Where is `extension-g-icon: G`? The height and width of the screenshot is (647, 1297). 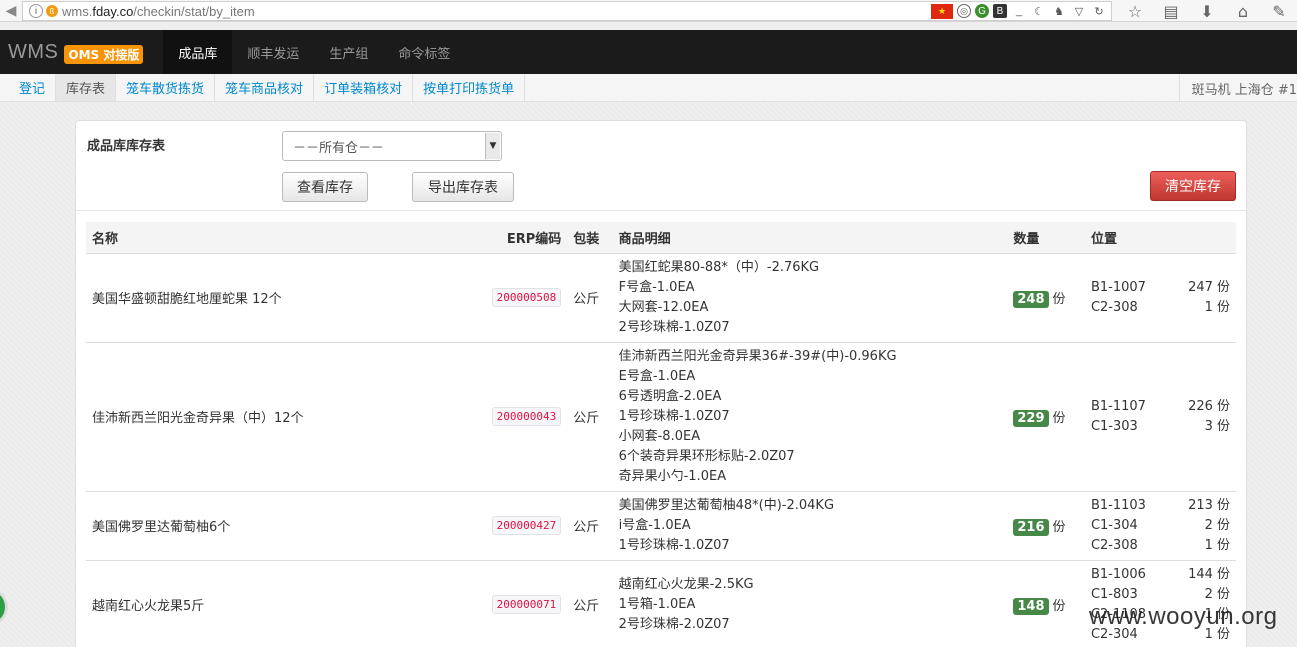 extension-g-icon: G is located at coordinates (982, 11).